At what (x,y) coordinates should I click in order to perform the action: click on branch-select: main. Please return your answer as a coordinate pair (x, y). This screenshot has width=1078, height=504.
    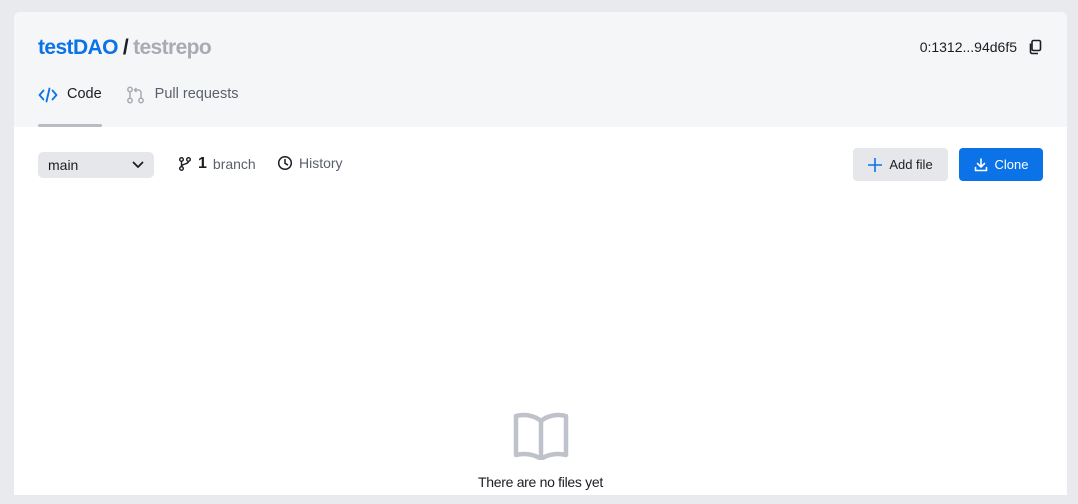
    Looking at the image, I should click on (96, 165).